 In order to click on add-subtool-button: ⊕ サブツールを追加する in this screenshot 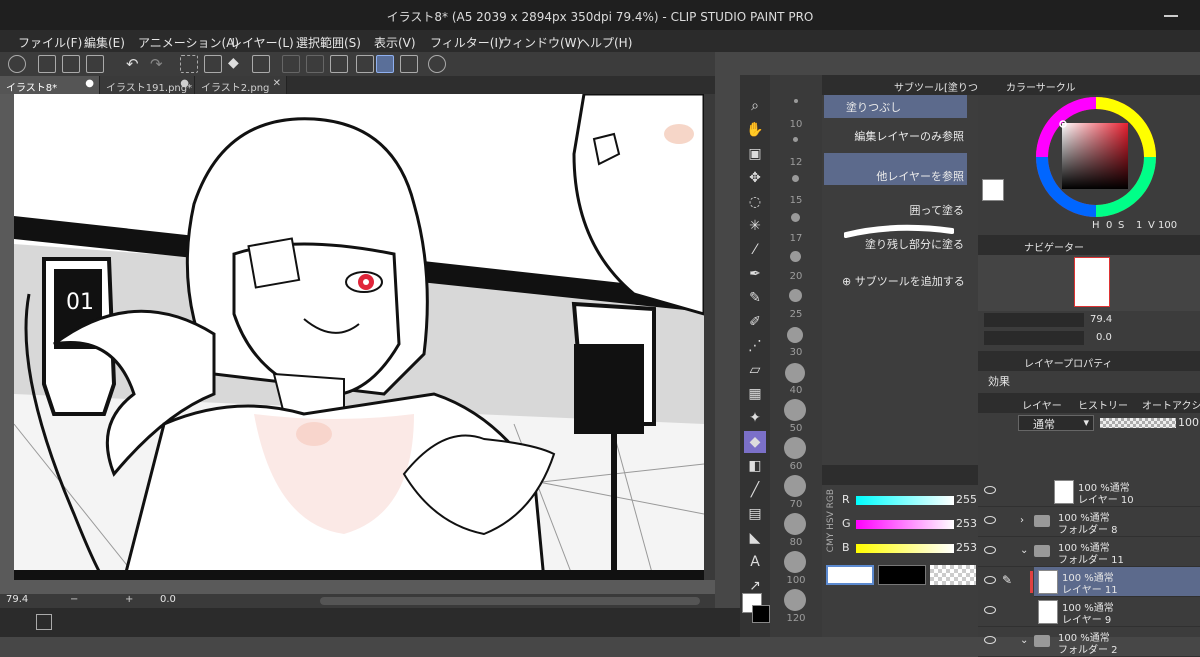, I will do `click(903, 281)`.